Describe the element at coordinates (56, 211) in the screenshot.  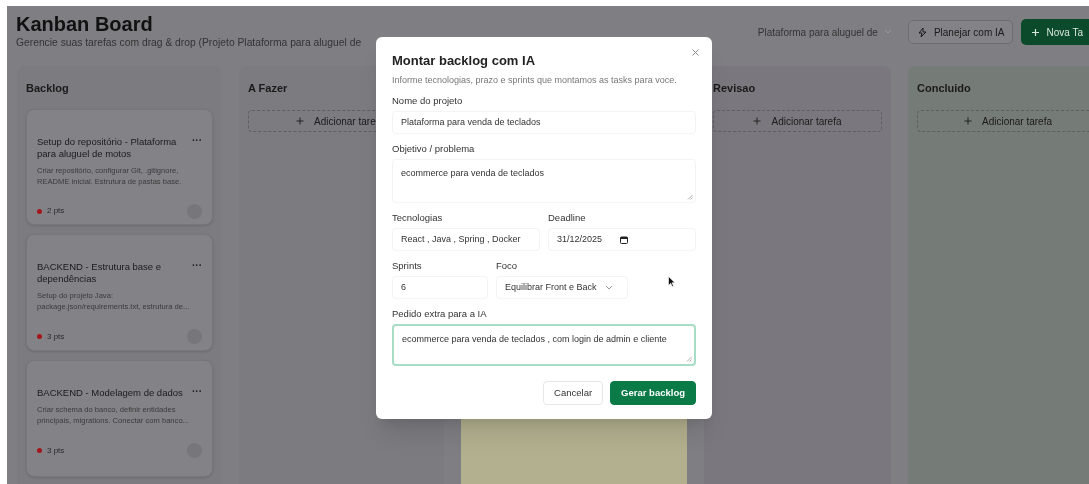
I see `story-points: 2 pts` at that location.